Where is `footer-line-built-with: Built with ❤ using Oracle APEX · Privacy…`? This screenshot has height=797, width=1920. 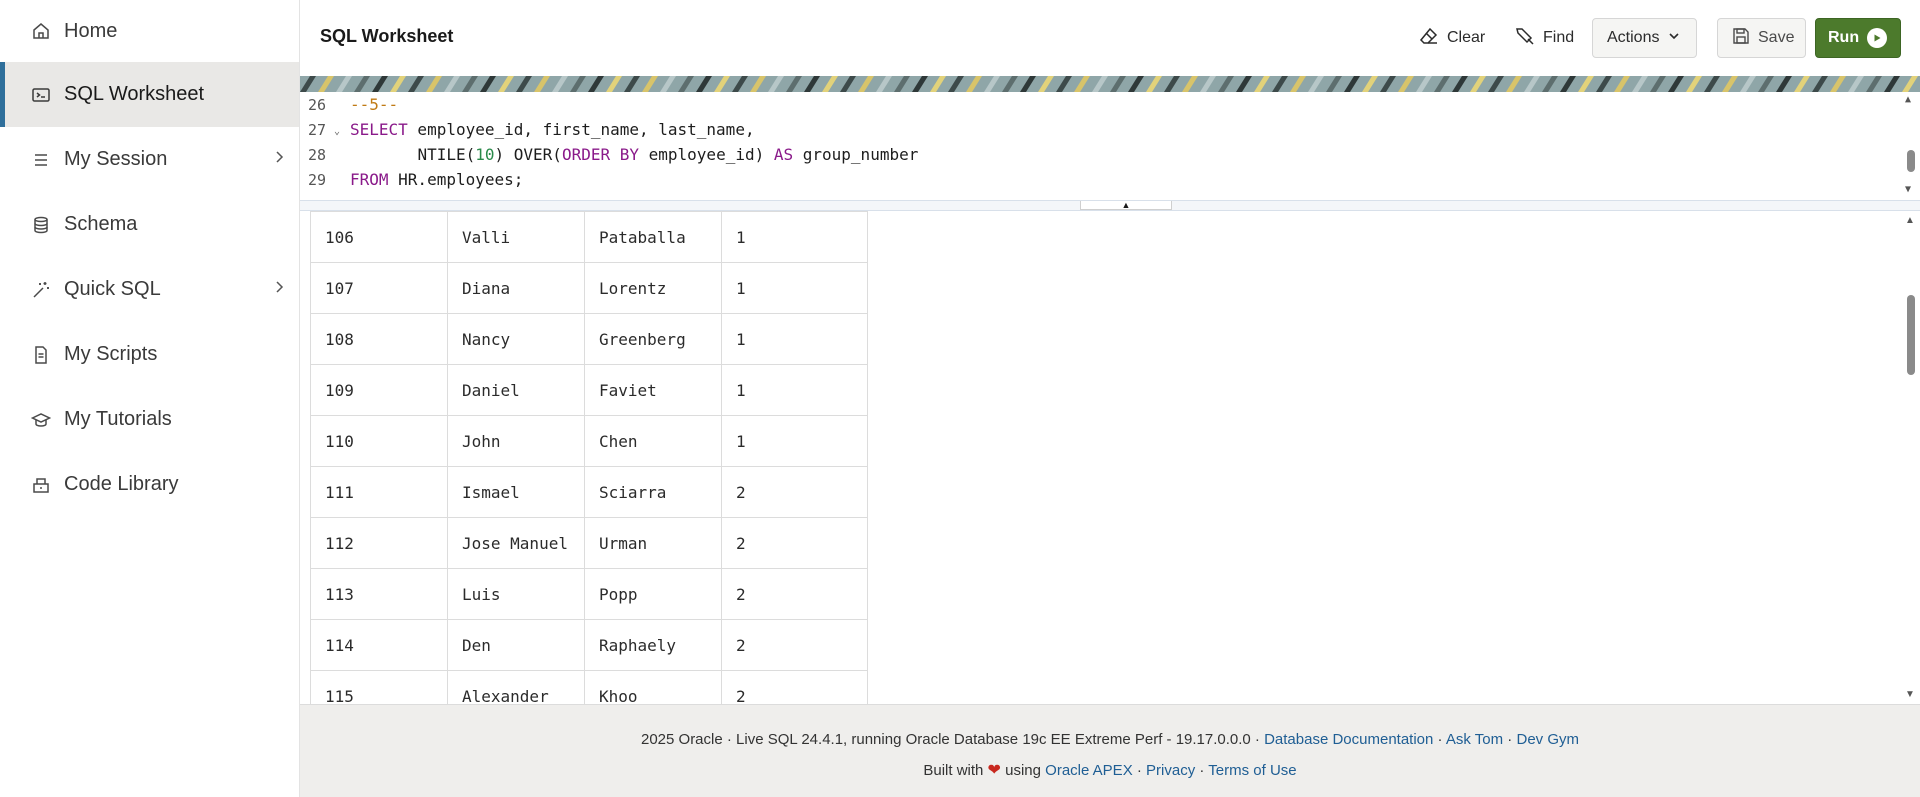
footer-line-built-with: Built with ❤ using Oracle APEX · Privacy… is located at coordinates (1110, 770).